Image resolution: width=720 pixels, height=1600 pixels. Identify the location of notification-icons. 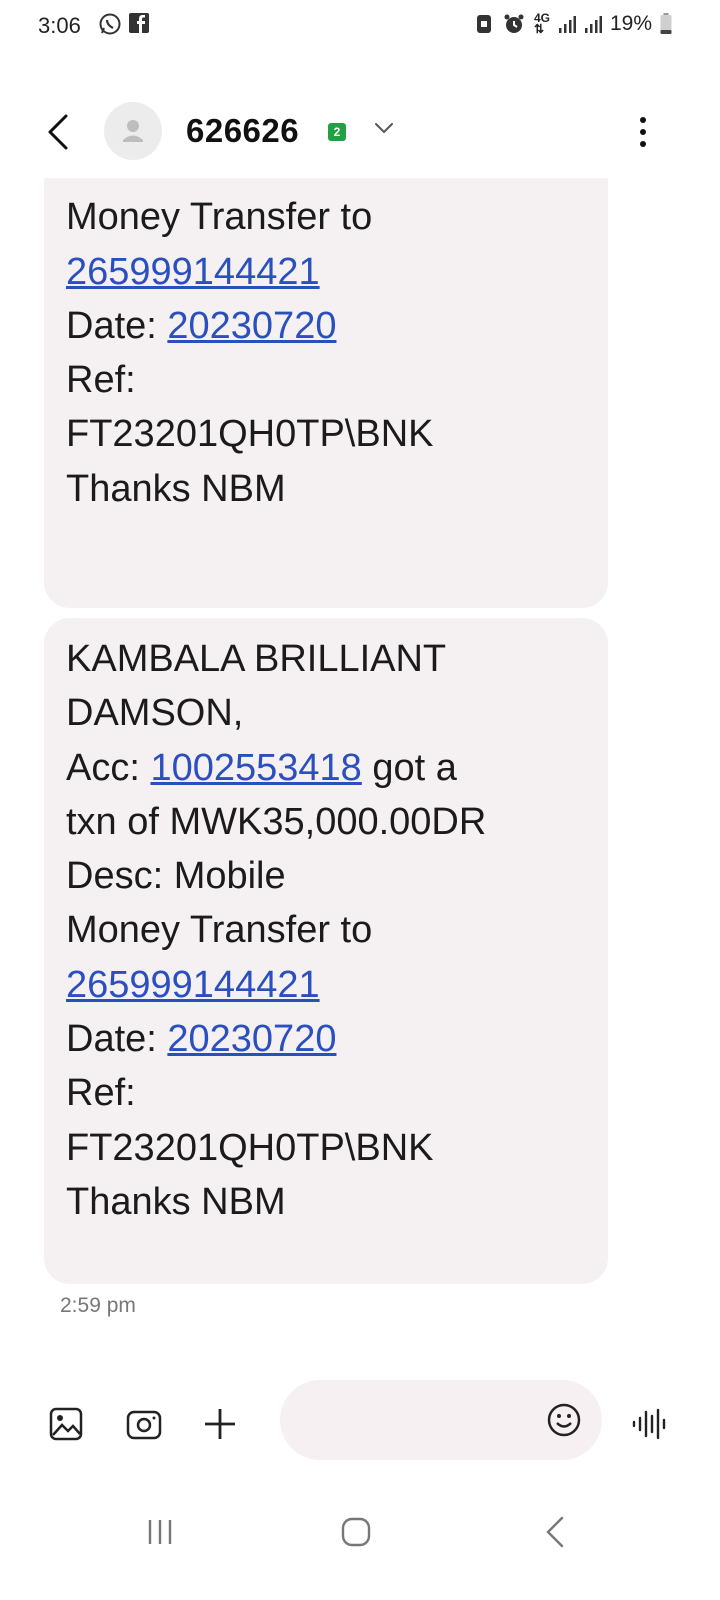
(124, 24).